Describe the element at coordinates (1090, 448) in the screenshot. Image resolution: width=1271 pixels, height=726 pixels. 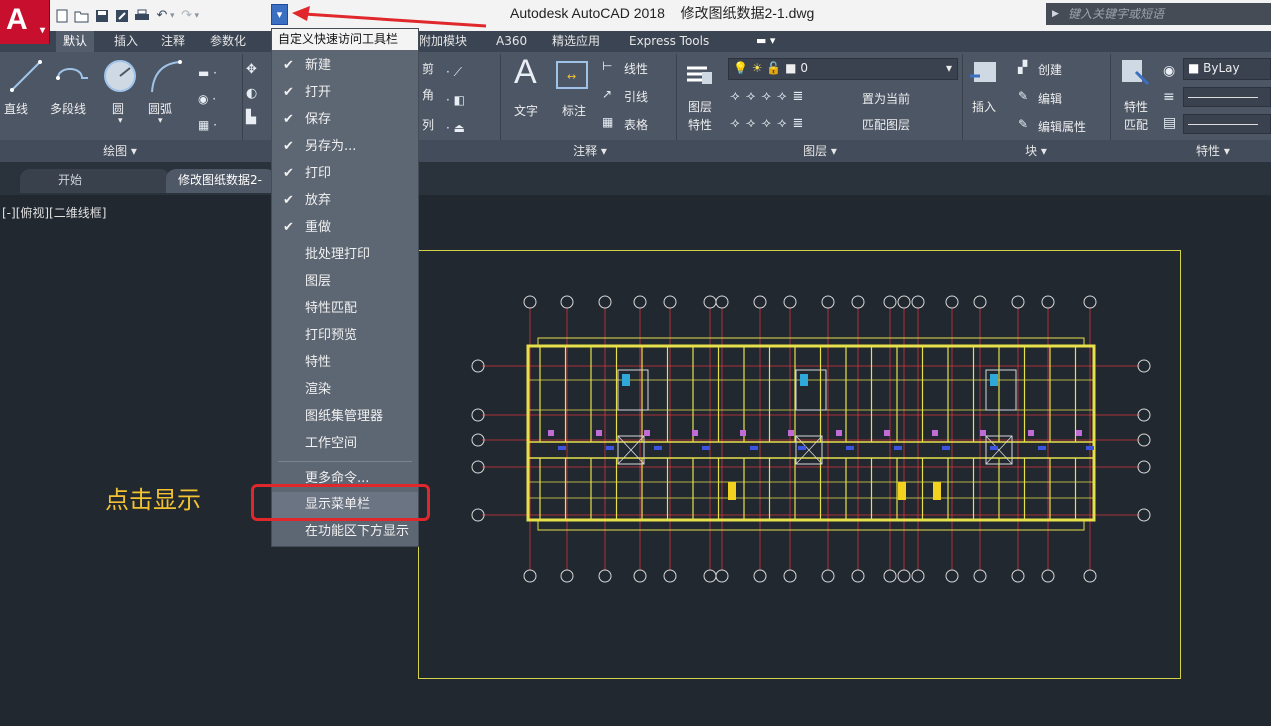
I see `door-marker` at that location.